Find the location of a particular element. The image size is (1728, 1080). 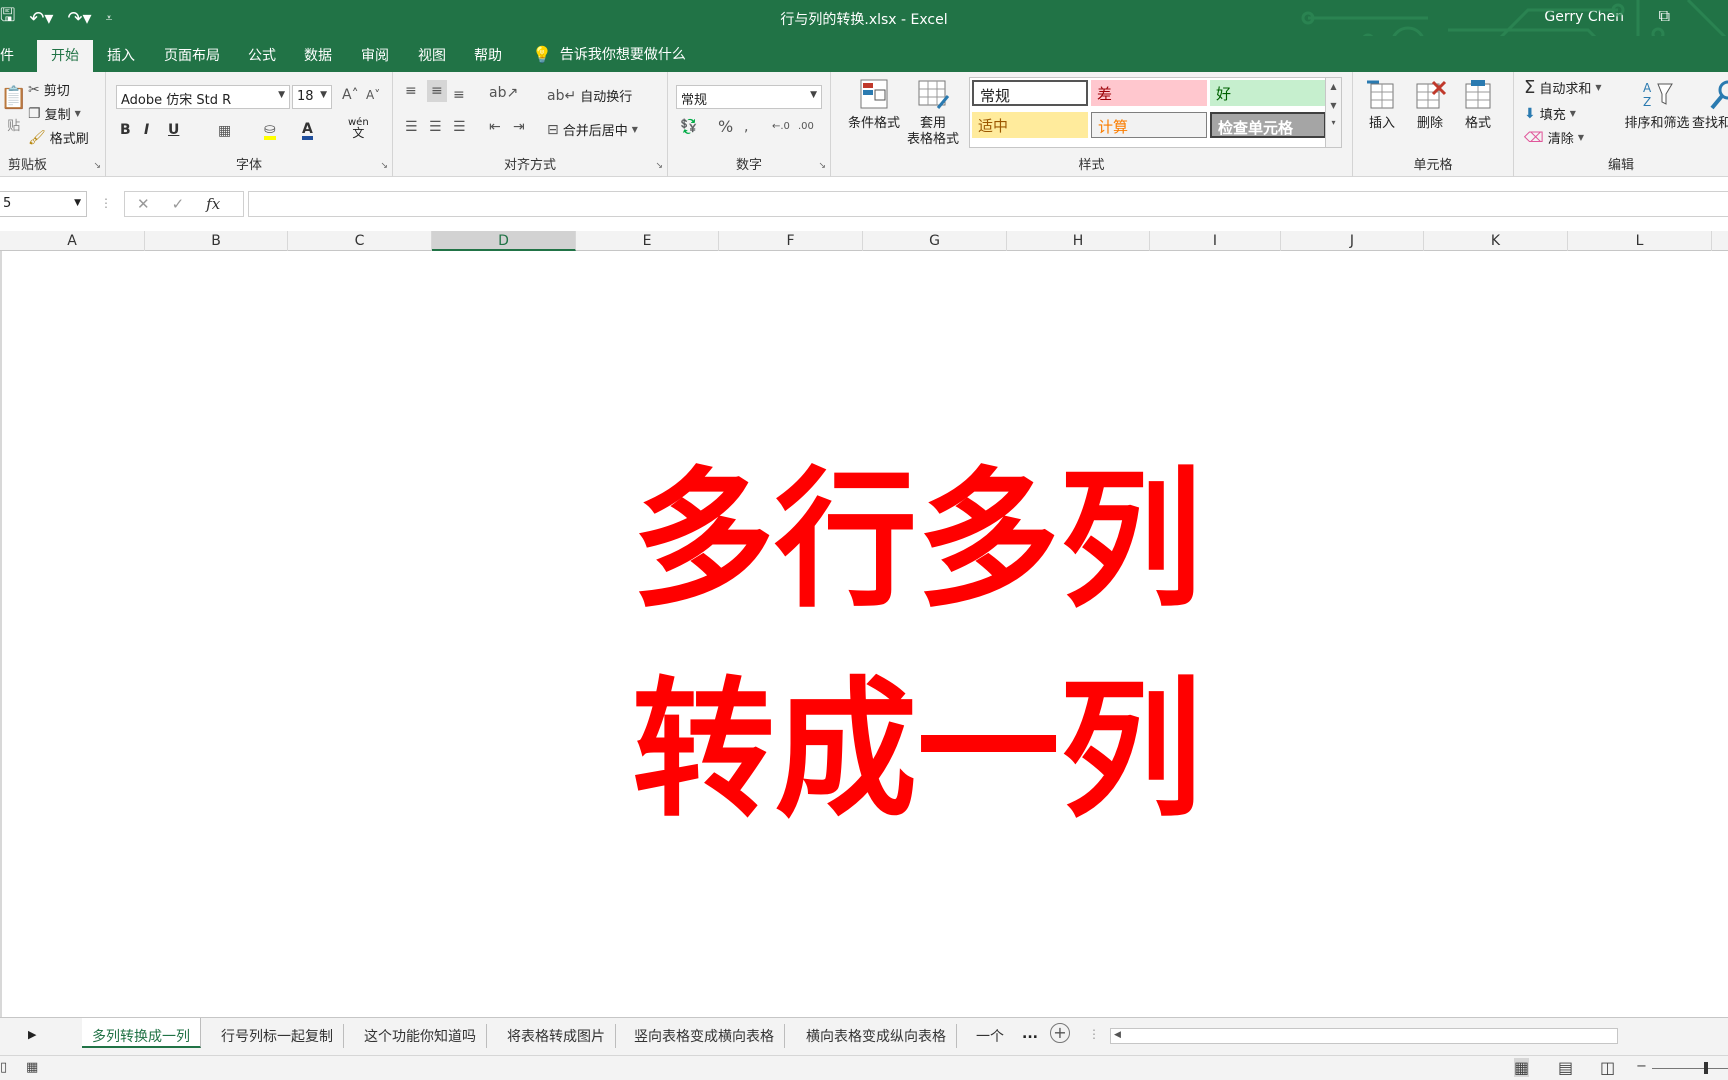

increase-font-button: A˄ is located at coordinates (350, 95).